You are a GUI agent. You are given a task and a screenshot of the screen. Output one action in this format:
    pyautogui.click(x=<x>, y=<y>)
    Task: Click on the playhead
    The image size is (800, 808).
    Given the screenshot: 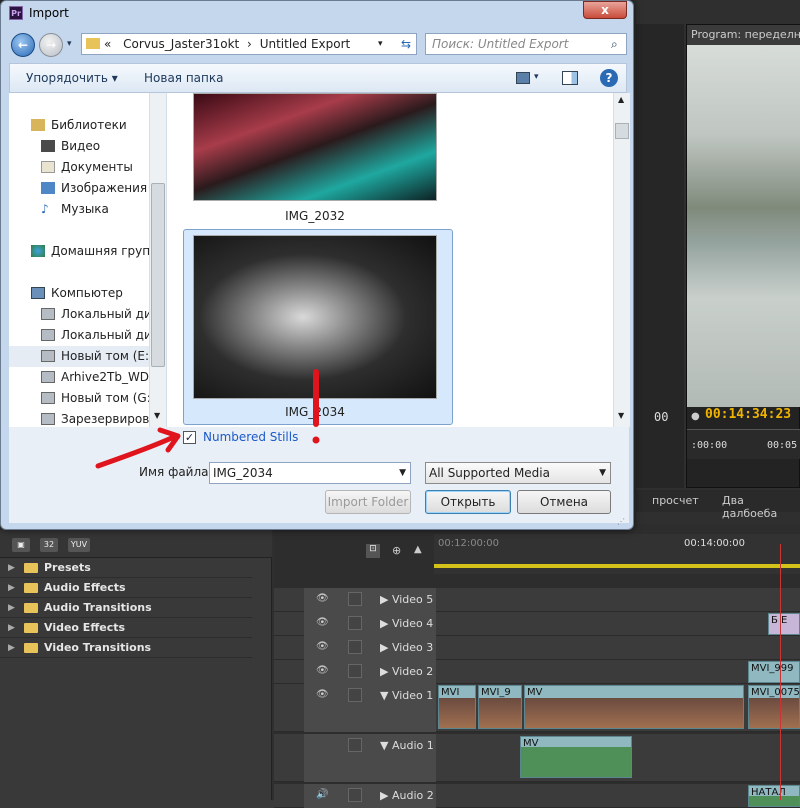 What is the action you would take?
    pyautogui.click(x=780, y=672)
    